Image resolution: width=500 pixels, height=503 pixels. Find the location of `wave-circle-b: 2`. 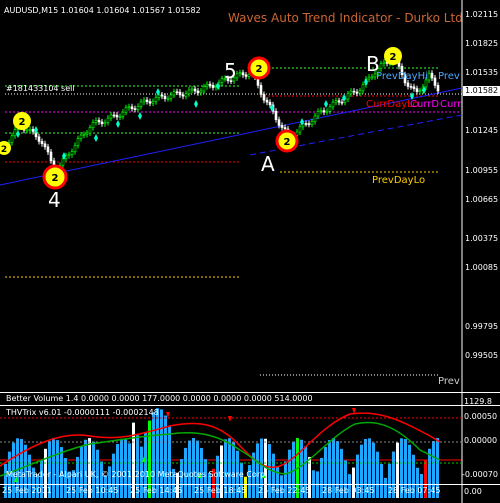

wave-circle-b: 2 is located at coordinates (393, 56).